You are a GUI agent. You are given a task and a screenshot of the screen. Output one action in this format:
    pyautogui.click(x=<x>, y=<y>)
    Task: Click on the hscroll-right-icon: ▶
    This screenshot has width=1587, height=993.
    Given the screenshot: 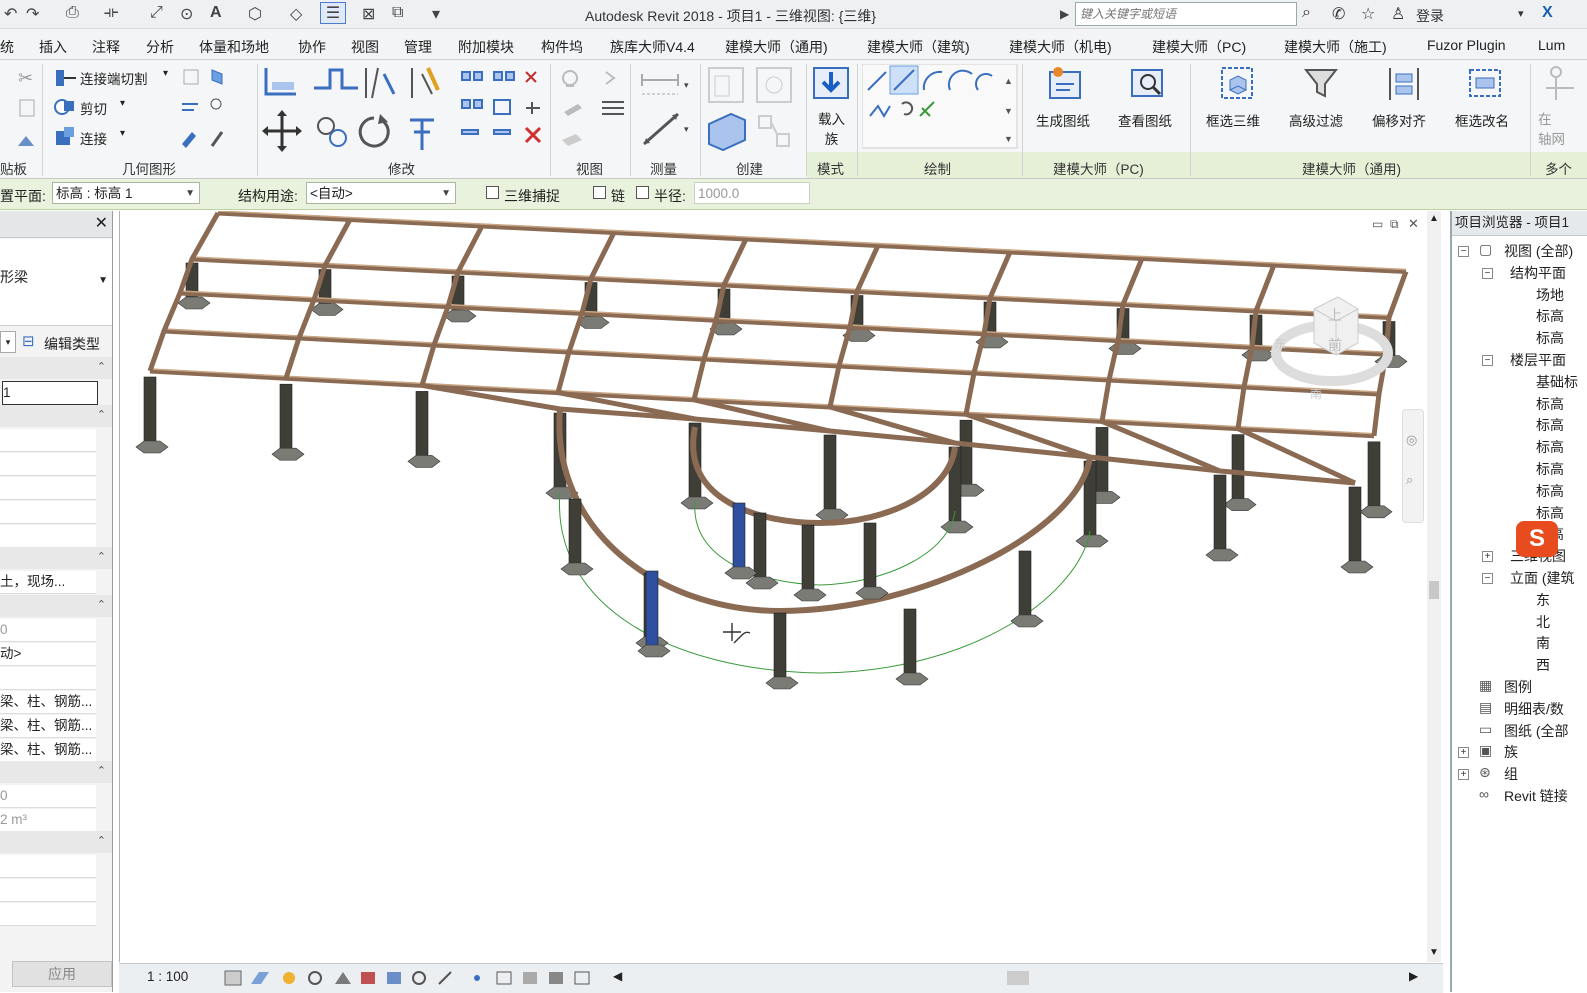 What is the action you would take?
    pyautogui.click(x=1413, y=976)
    